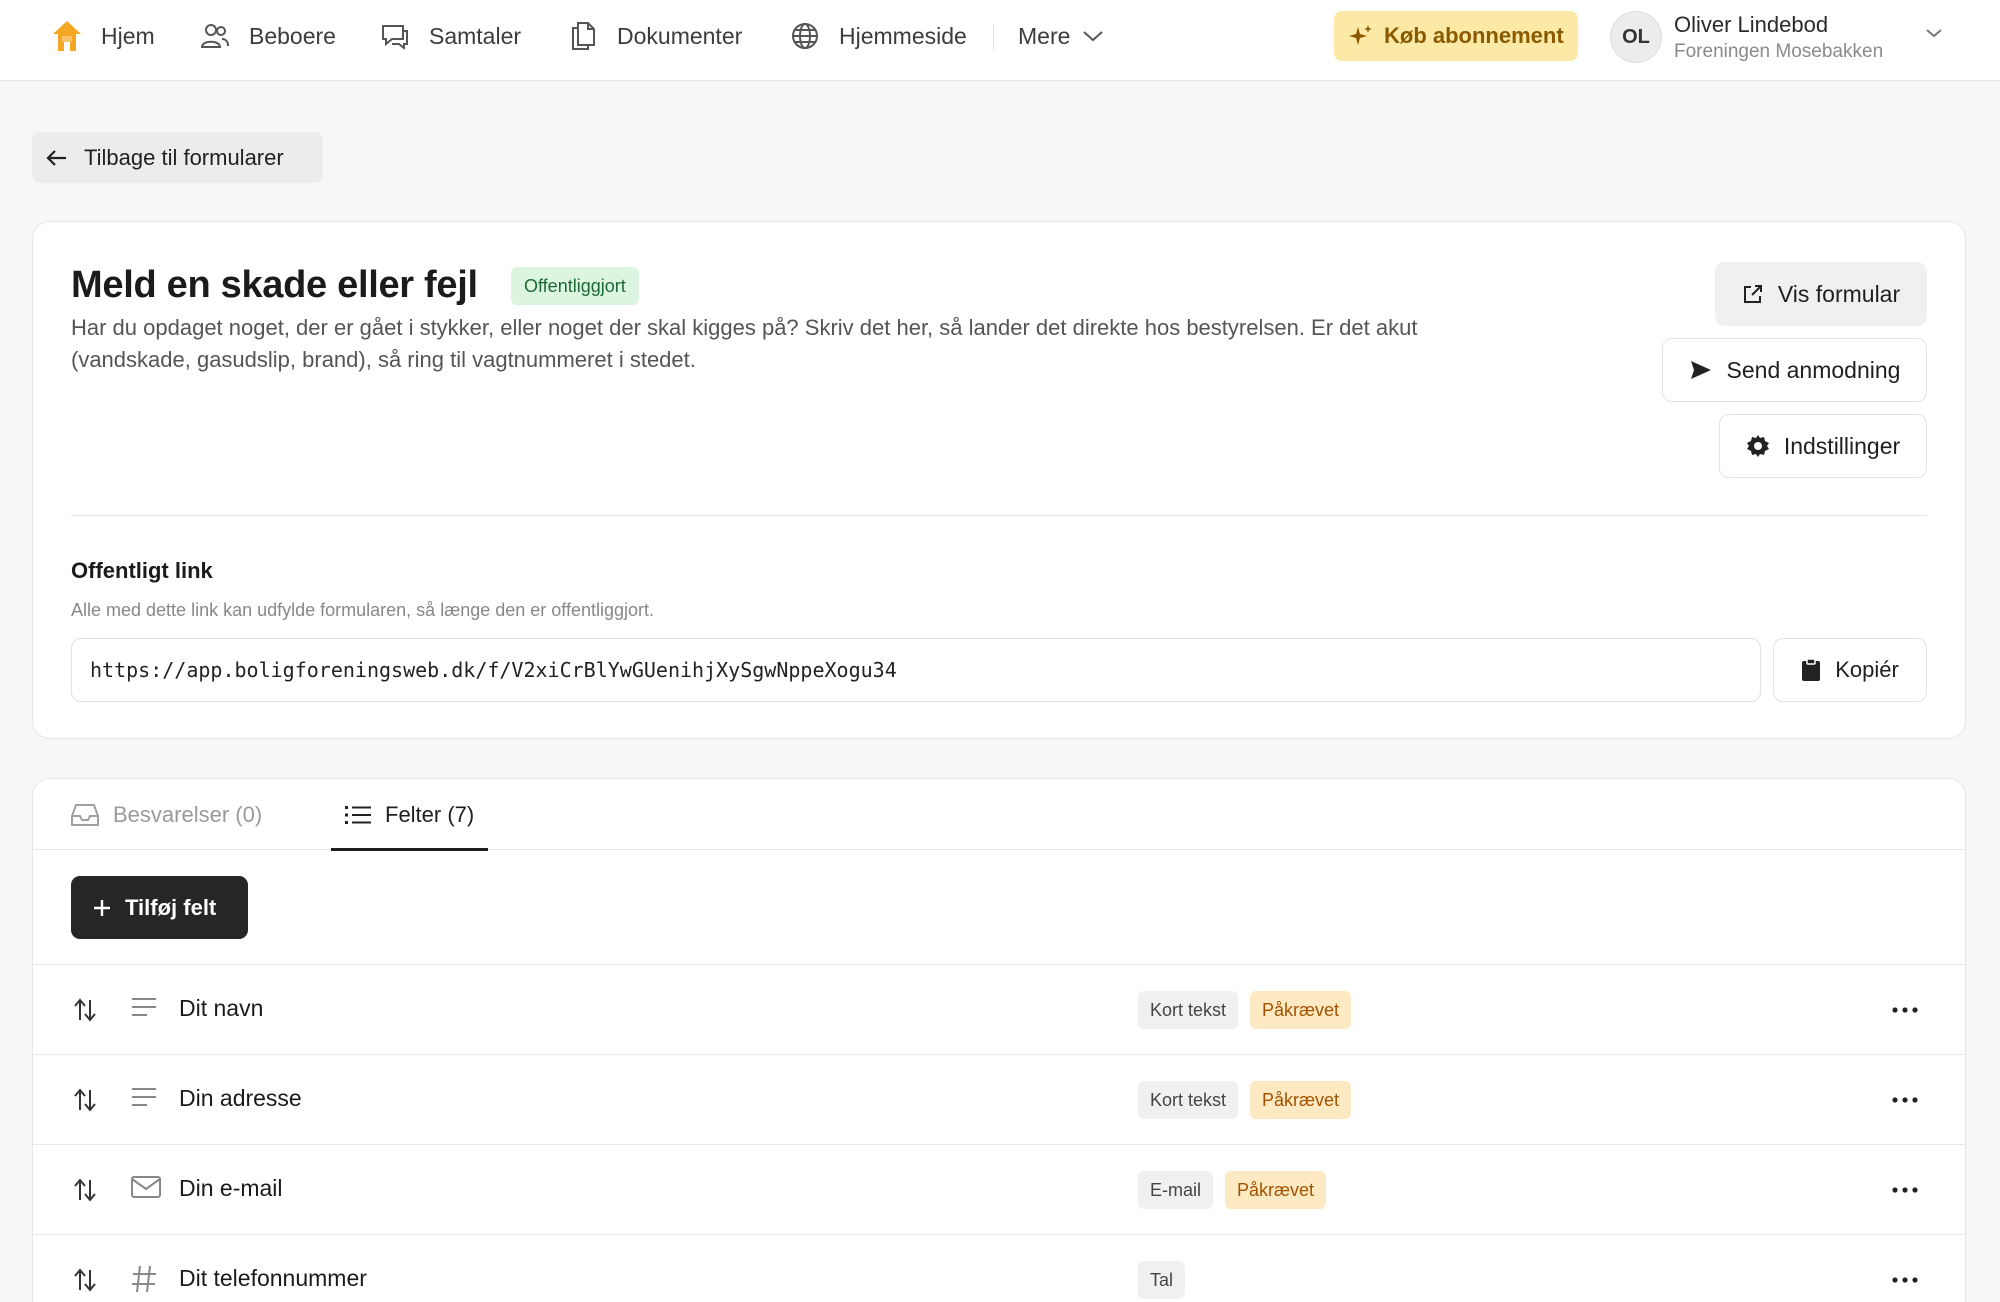 This screenshot has height=1302, width=2000. What do you see at coordinates (102, 908) in the screenshot?
I see `plus-icon` at bounding box center [102, 908].